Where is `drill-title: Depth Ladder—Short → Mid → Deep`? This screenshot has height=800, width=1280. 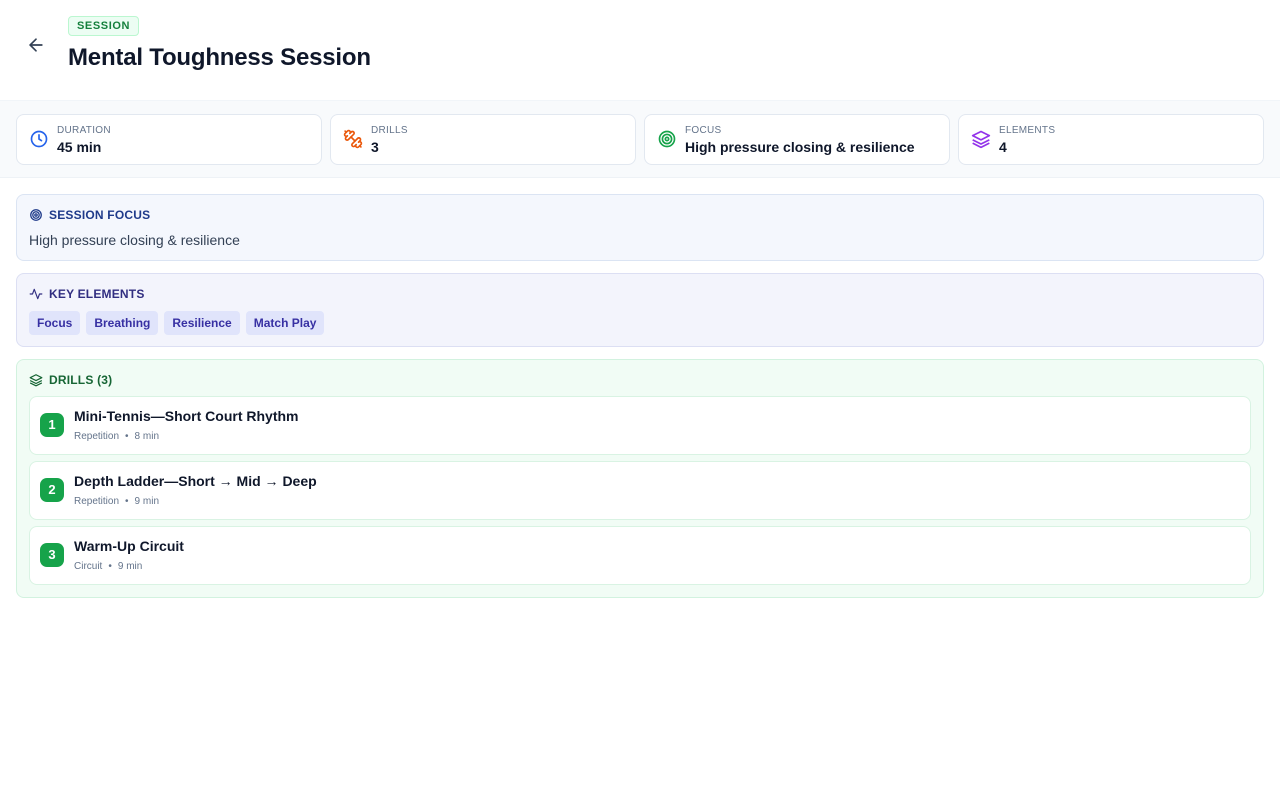 drill-title: Depth Ladder—Short → Mid → Deep is located at coordinates (195, 481).